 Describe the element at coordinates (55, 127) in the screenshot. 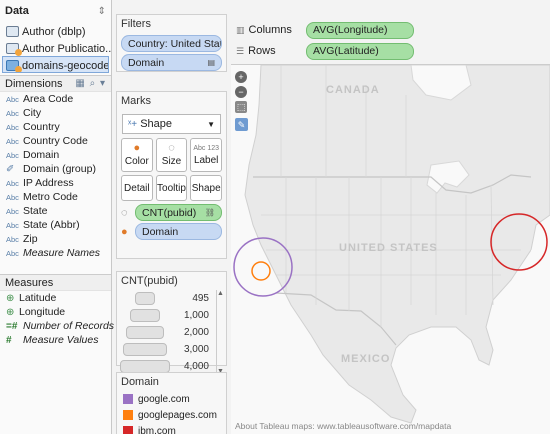

I see `field-country: Abc Country` at that location.